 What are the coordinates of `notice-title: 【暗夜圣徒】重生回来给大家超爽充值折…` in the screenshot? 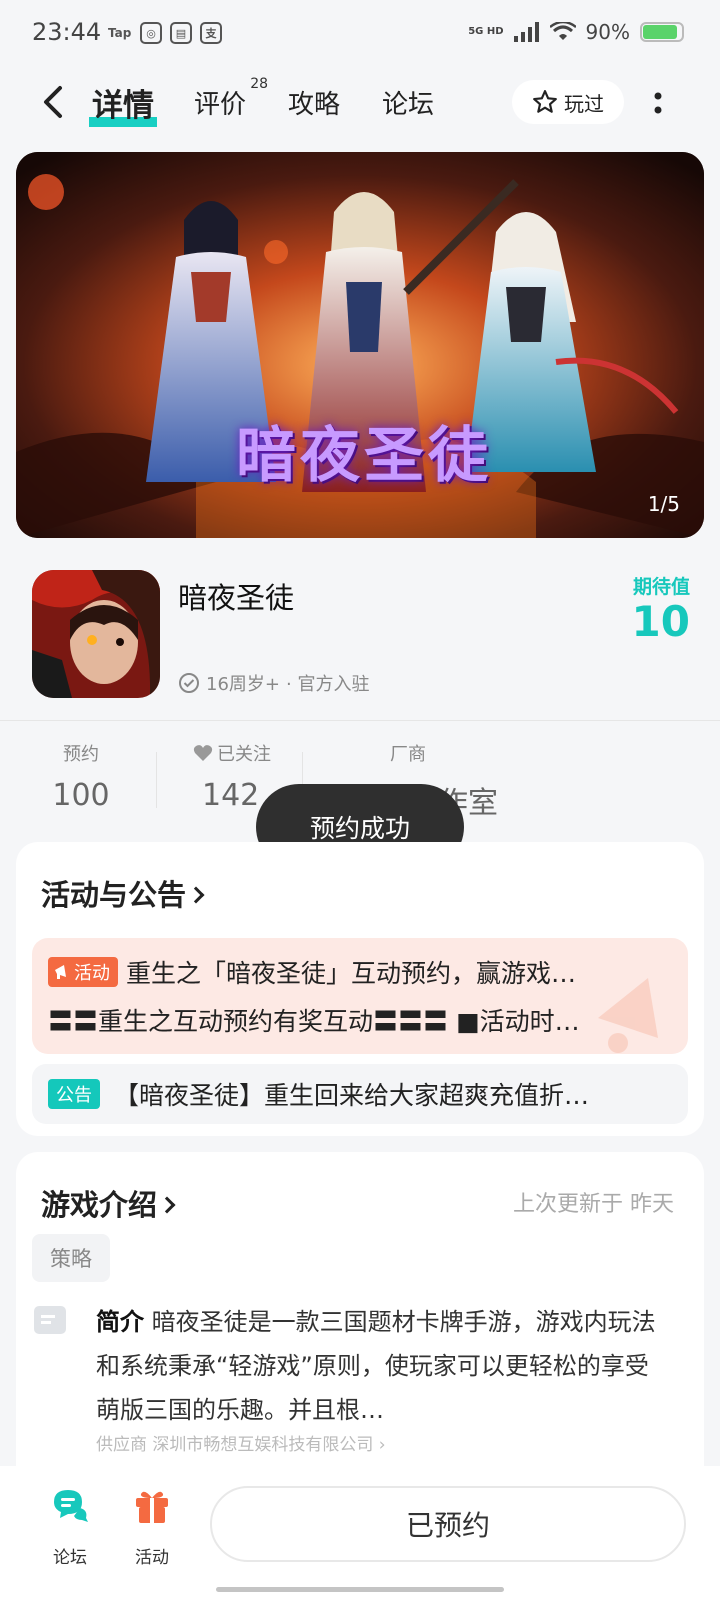 It's located at (352, 1095).